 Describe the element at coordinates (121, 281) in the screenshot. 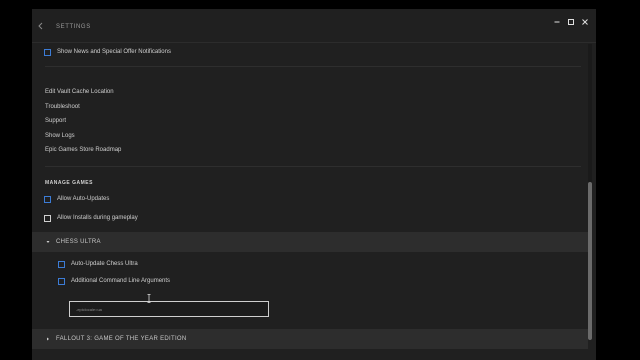

I see `cmd-args-label: Additional Command Line Arguments` at that location.